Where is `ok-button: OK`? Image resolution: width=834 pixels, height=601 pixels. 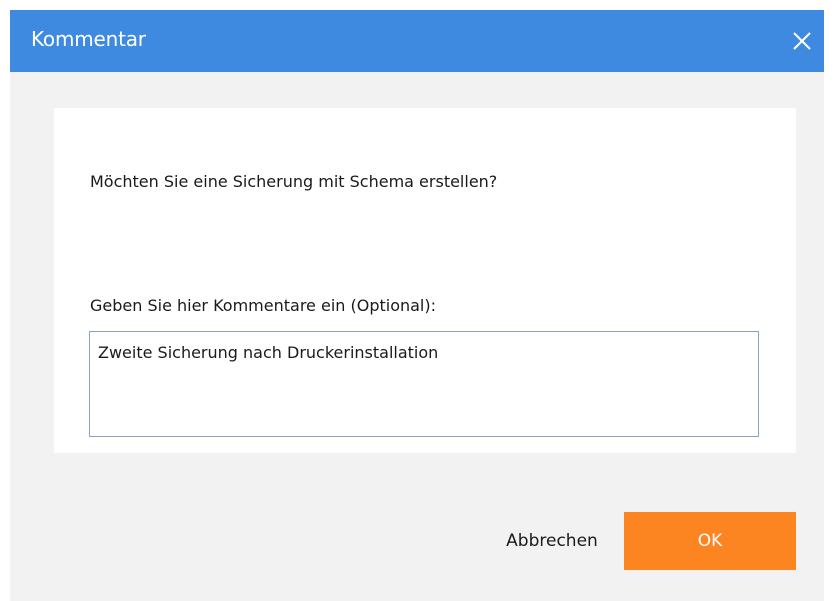 ok-button: OK is located at coordinates (710, 541).